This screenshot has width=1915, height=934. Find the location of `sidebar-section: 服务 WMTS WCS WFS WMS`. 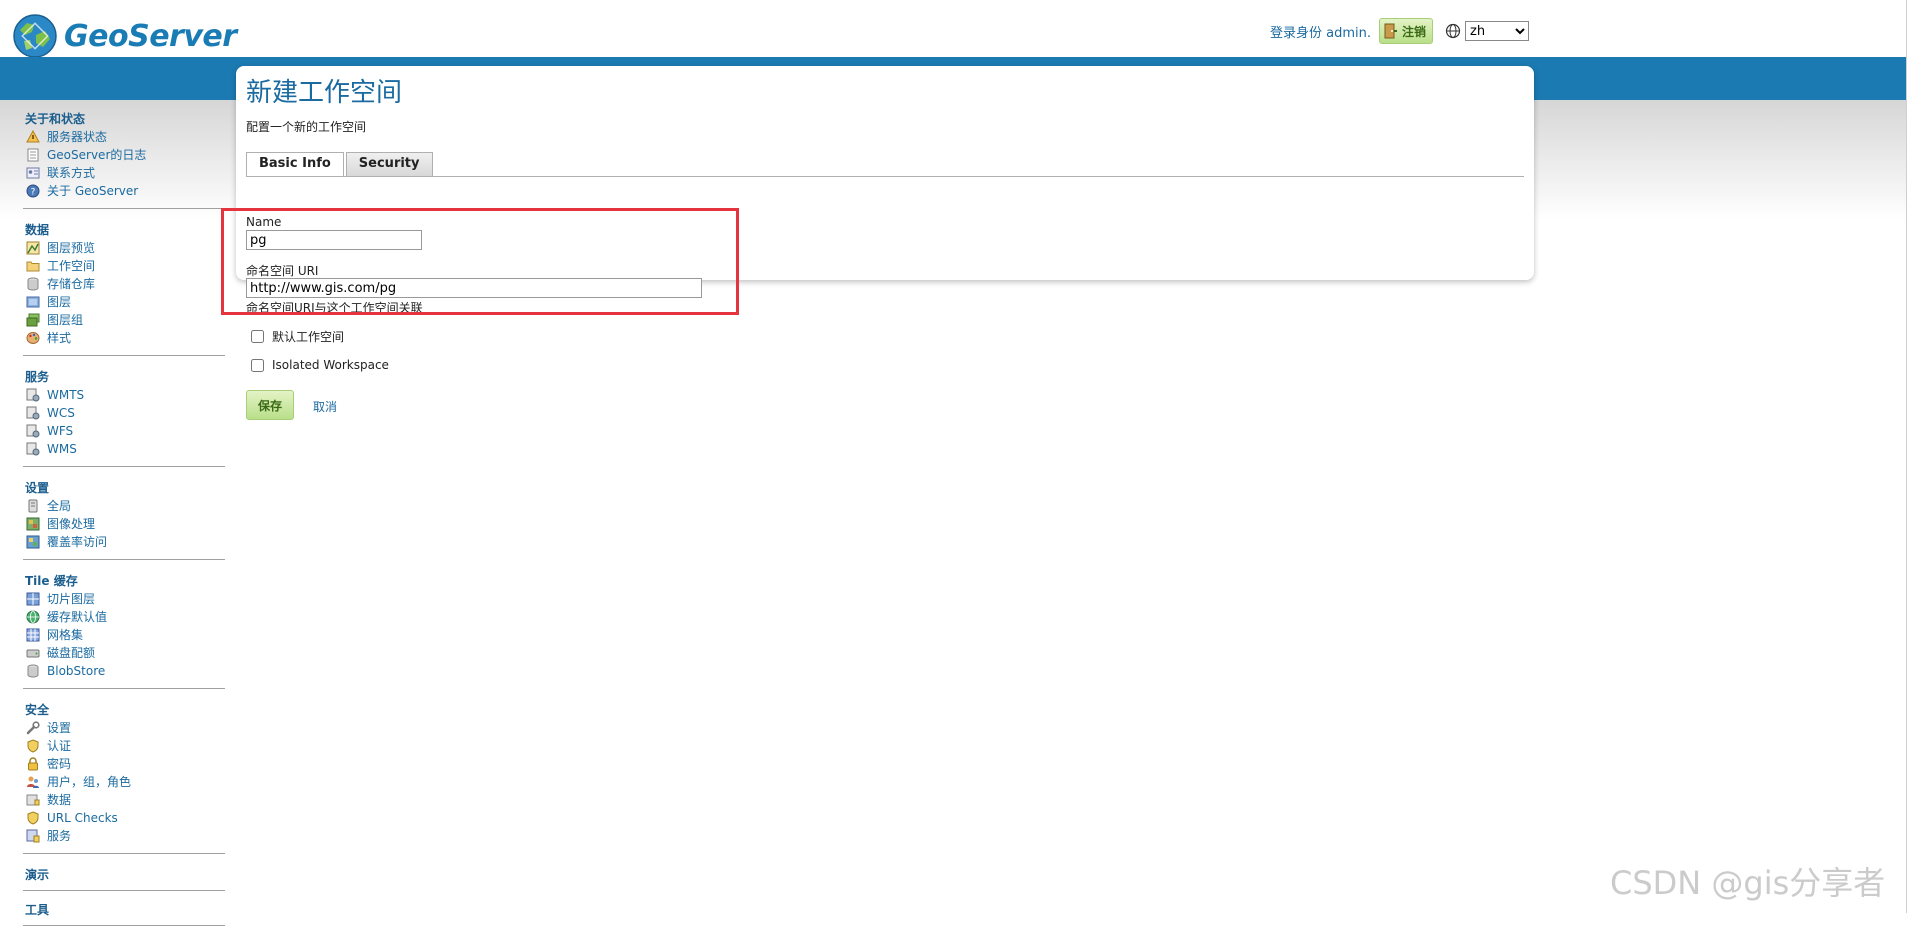

sidebar-section: 服务 WMTS WCS WFS WMS is located at coordinates (124, 416).